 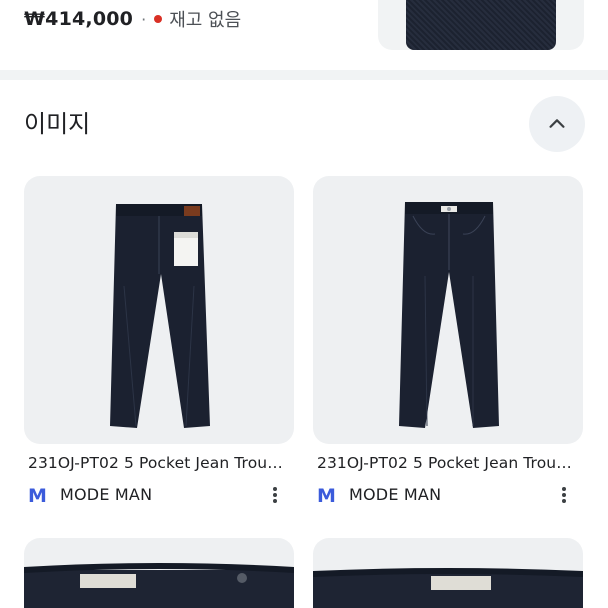 What do you see at coordinates (205, 20) in the screenshot?
I see `stock-status: 재고 없음` at bounding box center [205, 20].